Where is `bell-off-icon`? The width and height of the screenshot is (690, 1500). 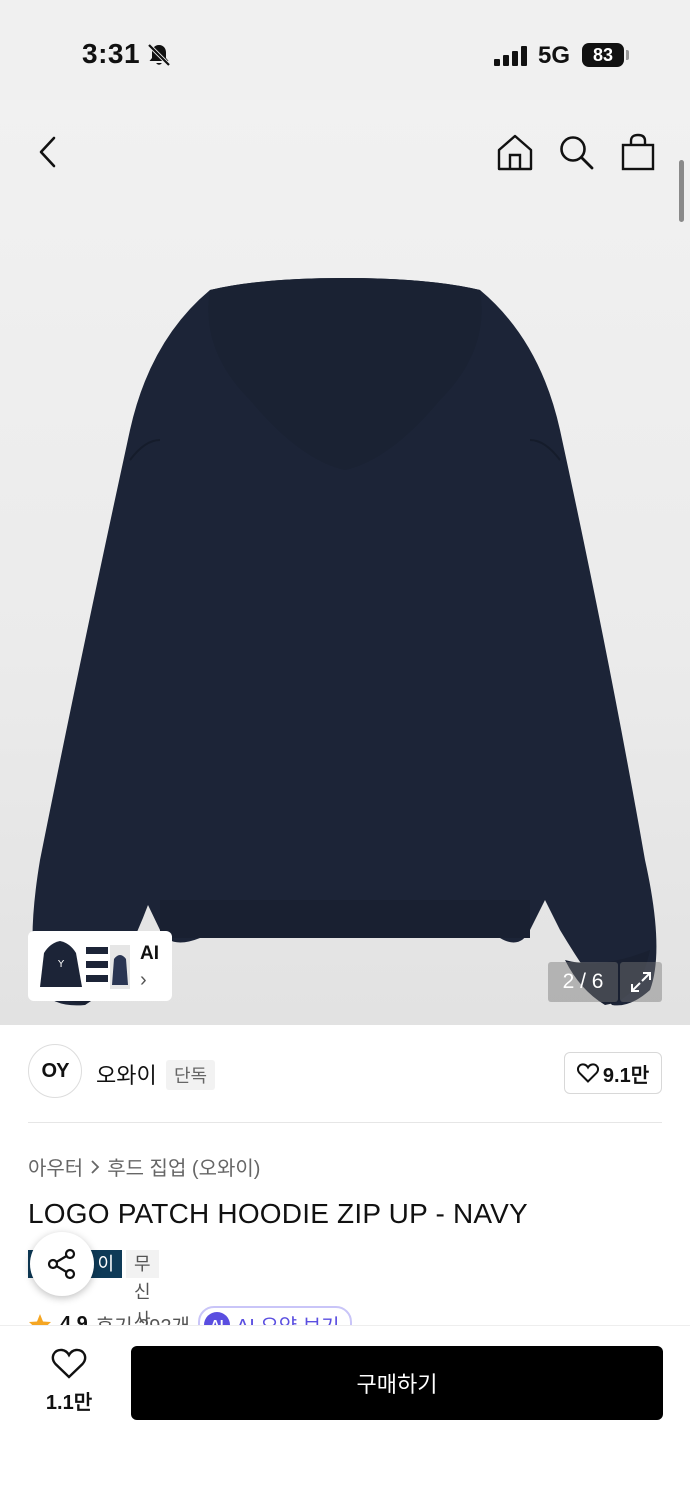
bell-off-icon is located at coordinates (159, 55).